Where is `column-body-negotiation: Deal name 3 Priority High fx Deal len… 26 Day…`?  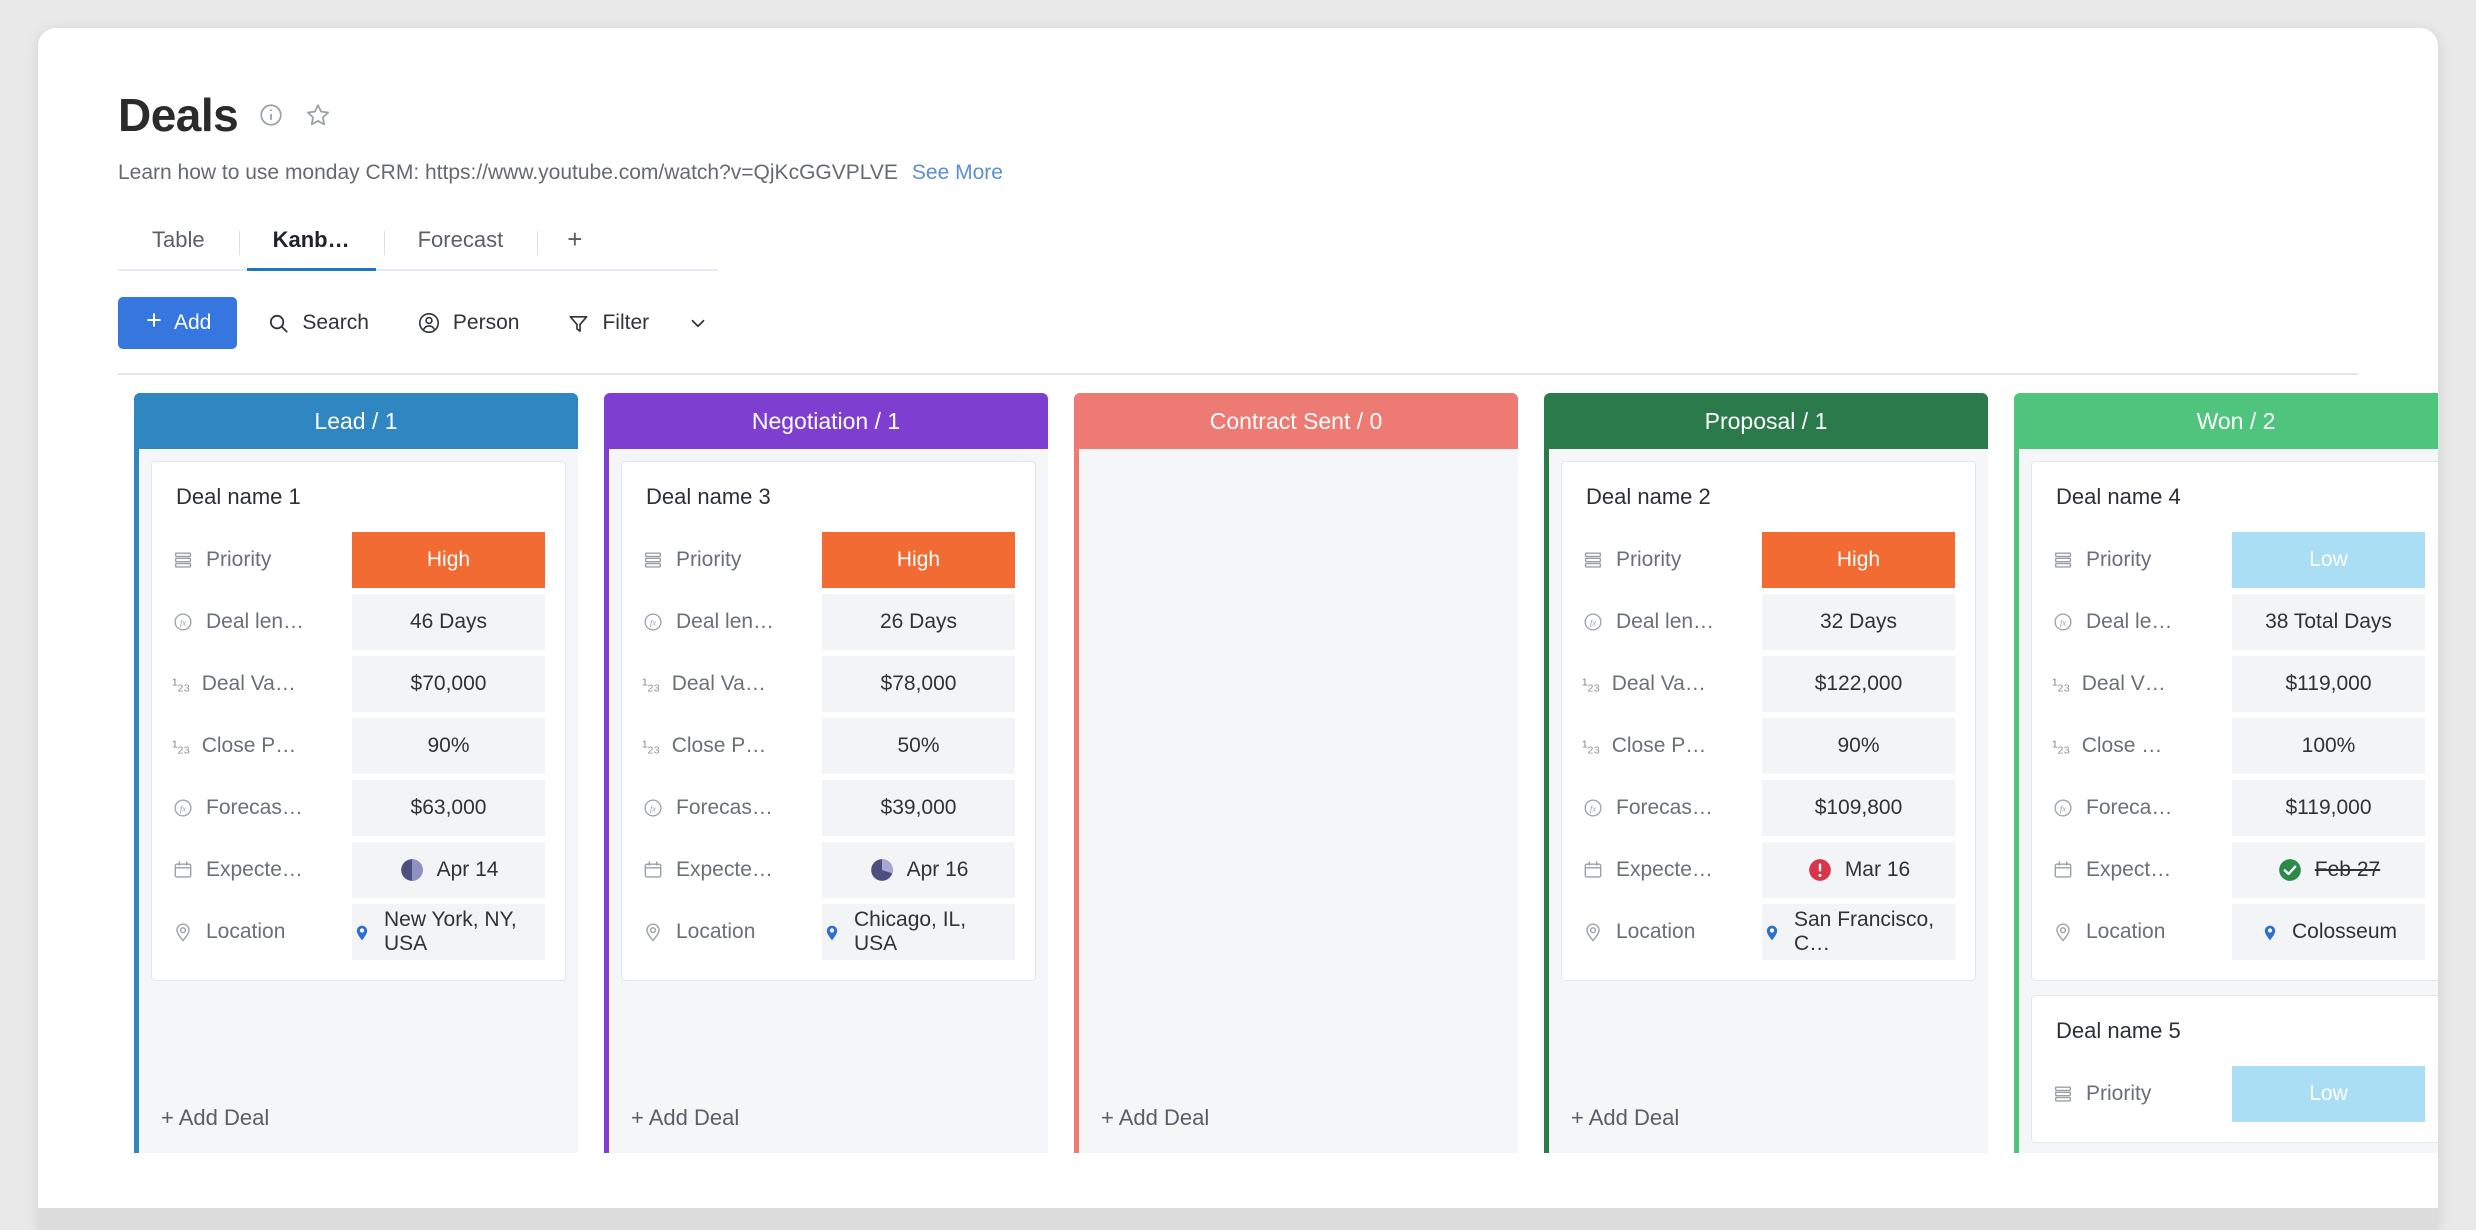
column-body-negotiation: Deal name 3 Priority High fx Deal len… 26 Day… is located at coordinates (826, 801).